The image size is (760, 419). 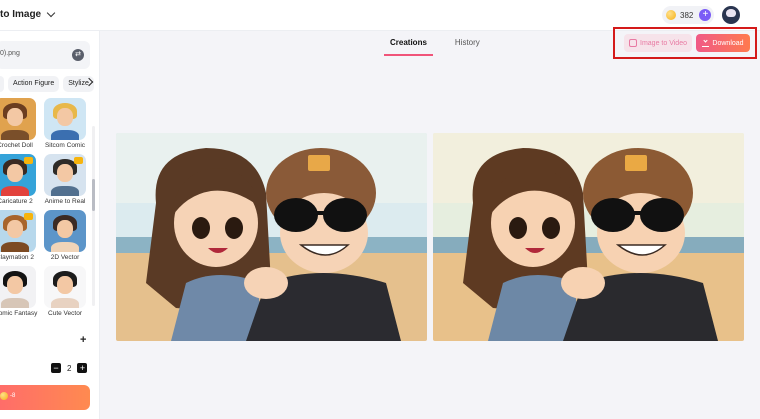 What do you see at coordinates (45, 397) in the screenshot?
I see `generate-button: -8` at bounding box center [45, 397].